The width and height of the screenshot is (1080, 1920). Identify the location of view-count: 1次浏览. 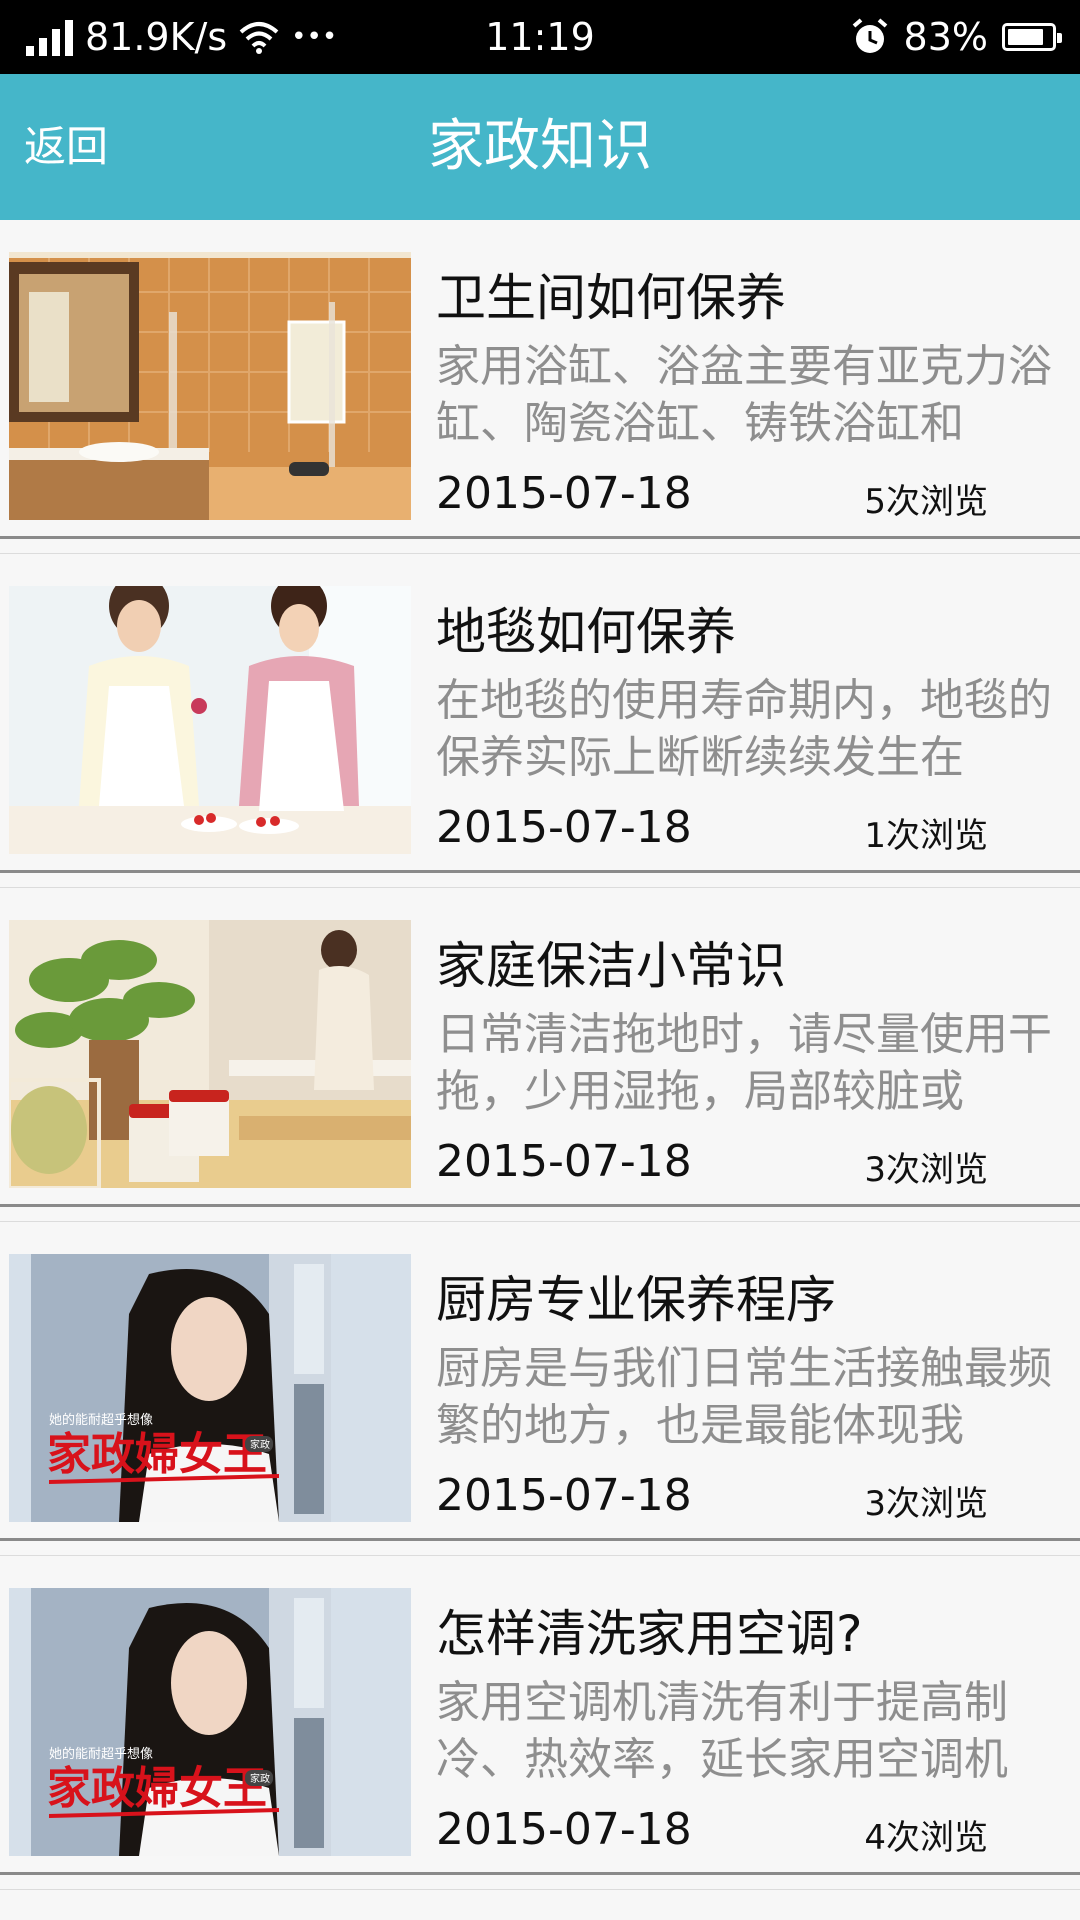
(926, 836).